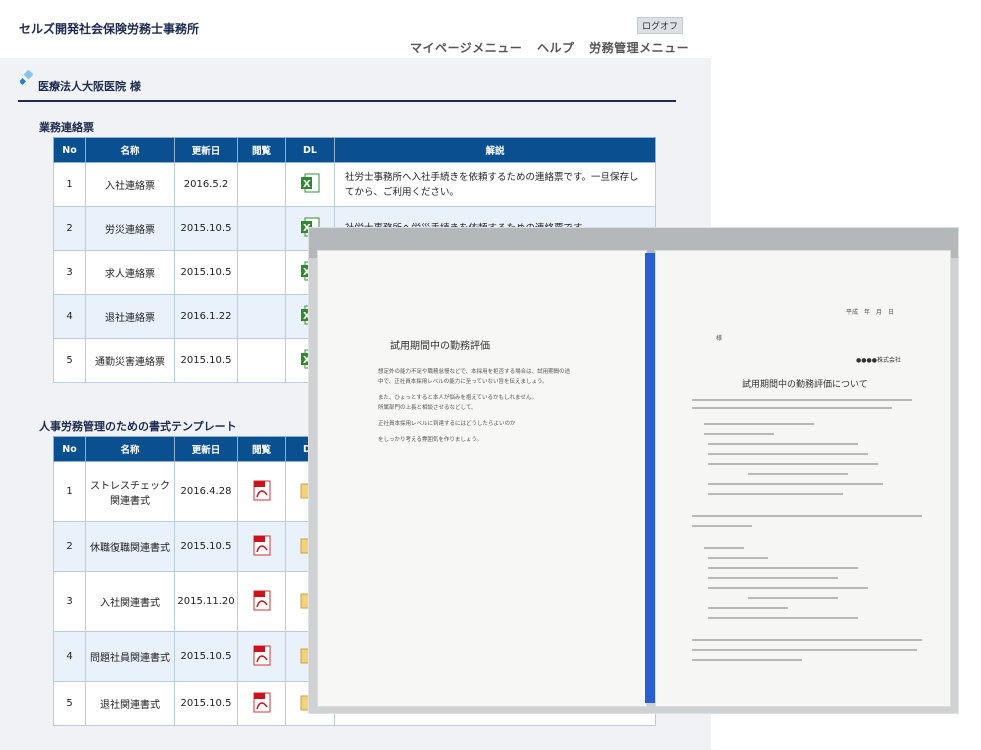 This screenshot has width=981, height=750. Describe the element at coordinates (206, 491) in the screenshot. I see `updated-date: 2016.4.28` at that location.